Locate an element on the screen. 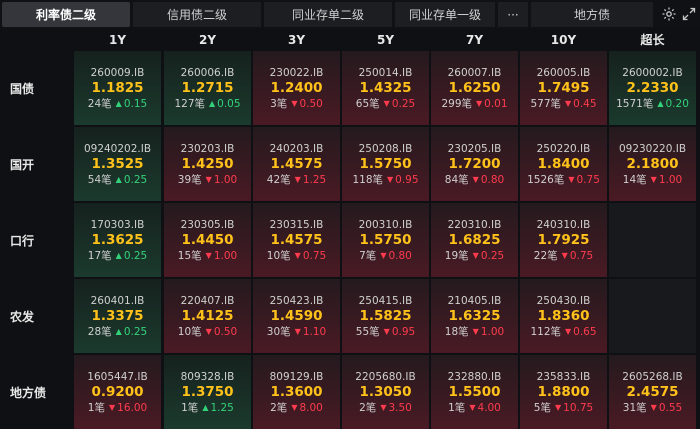 Image resolution: width=700 pixels, height=429 pixels. bond-code: 260007.IB is located at coordinates (474, 72).